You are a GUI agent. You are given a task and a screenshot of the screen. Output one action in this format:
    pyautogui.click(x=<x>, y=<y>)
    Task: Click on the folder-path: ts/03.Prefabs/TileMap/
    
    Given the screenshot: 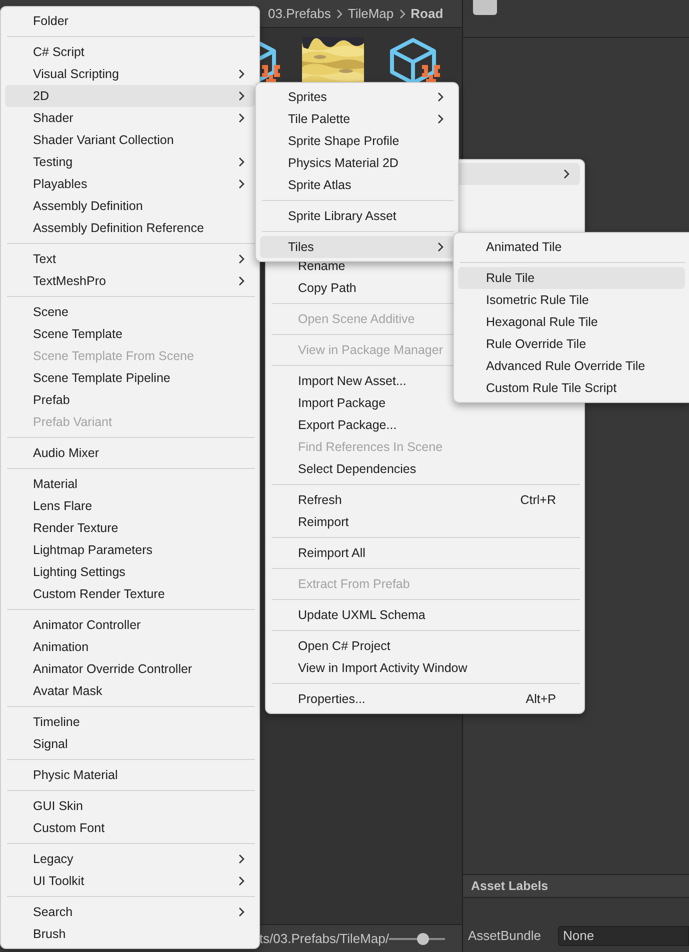 What is the action you would take?
    pyautogui.click(x=324, y=939)
    